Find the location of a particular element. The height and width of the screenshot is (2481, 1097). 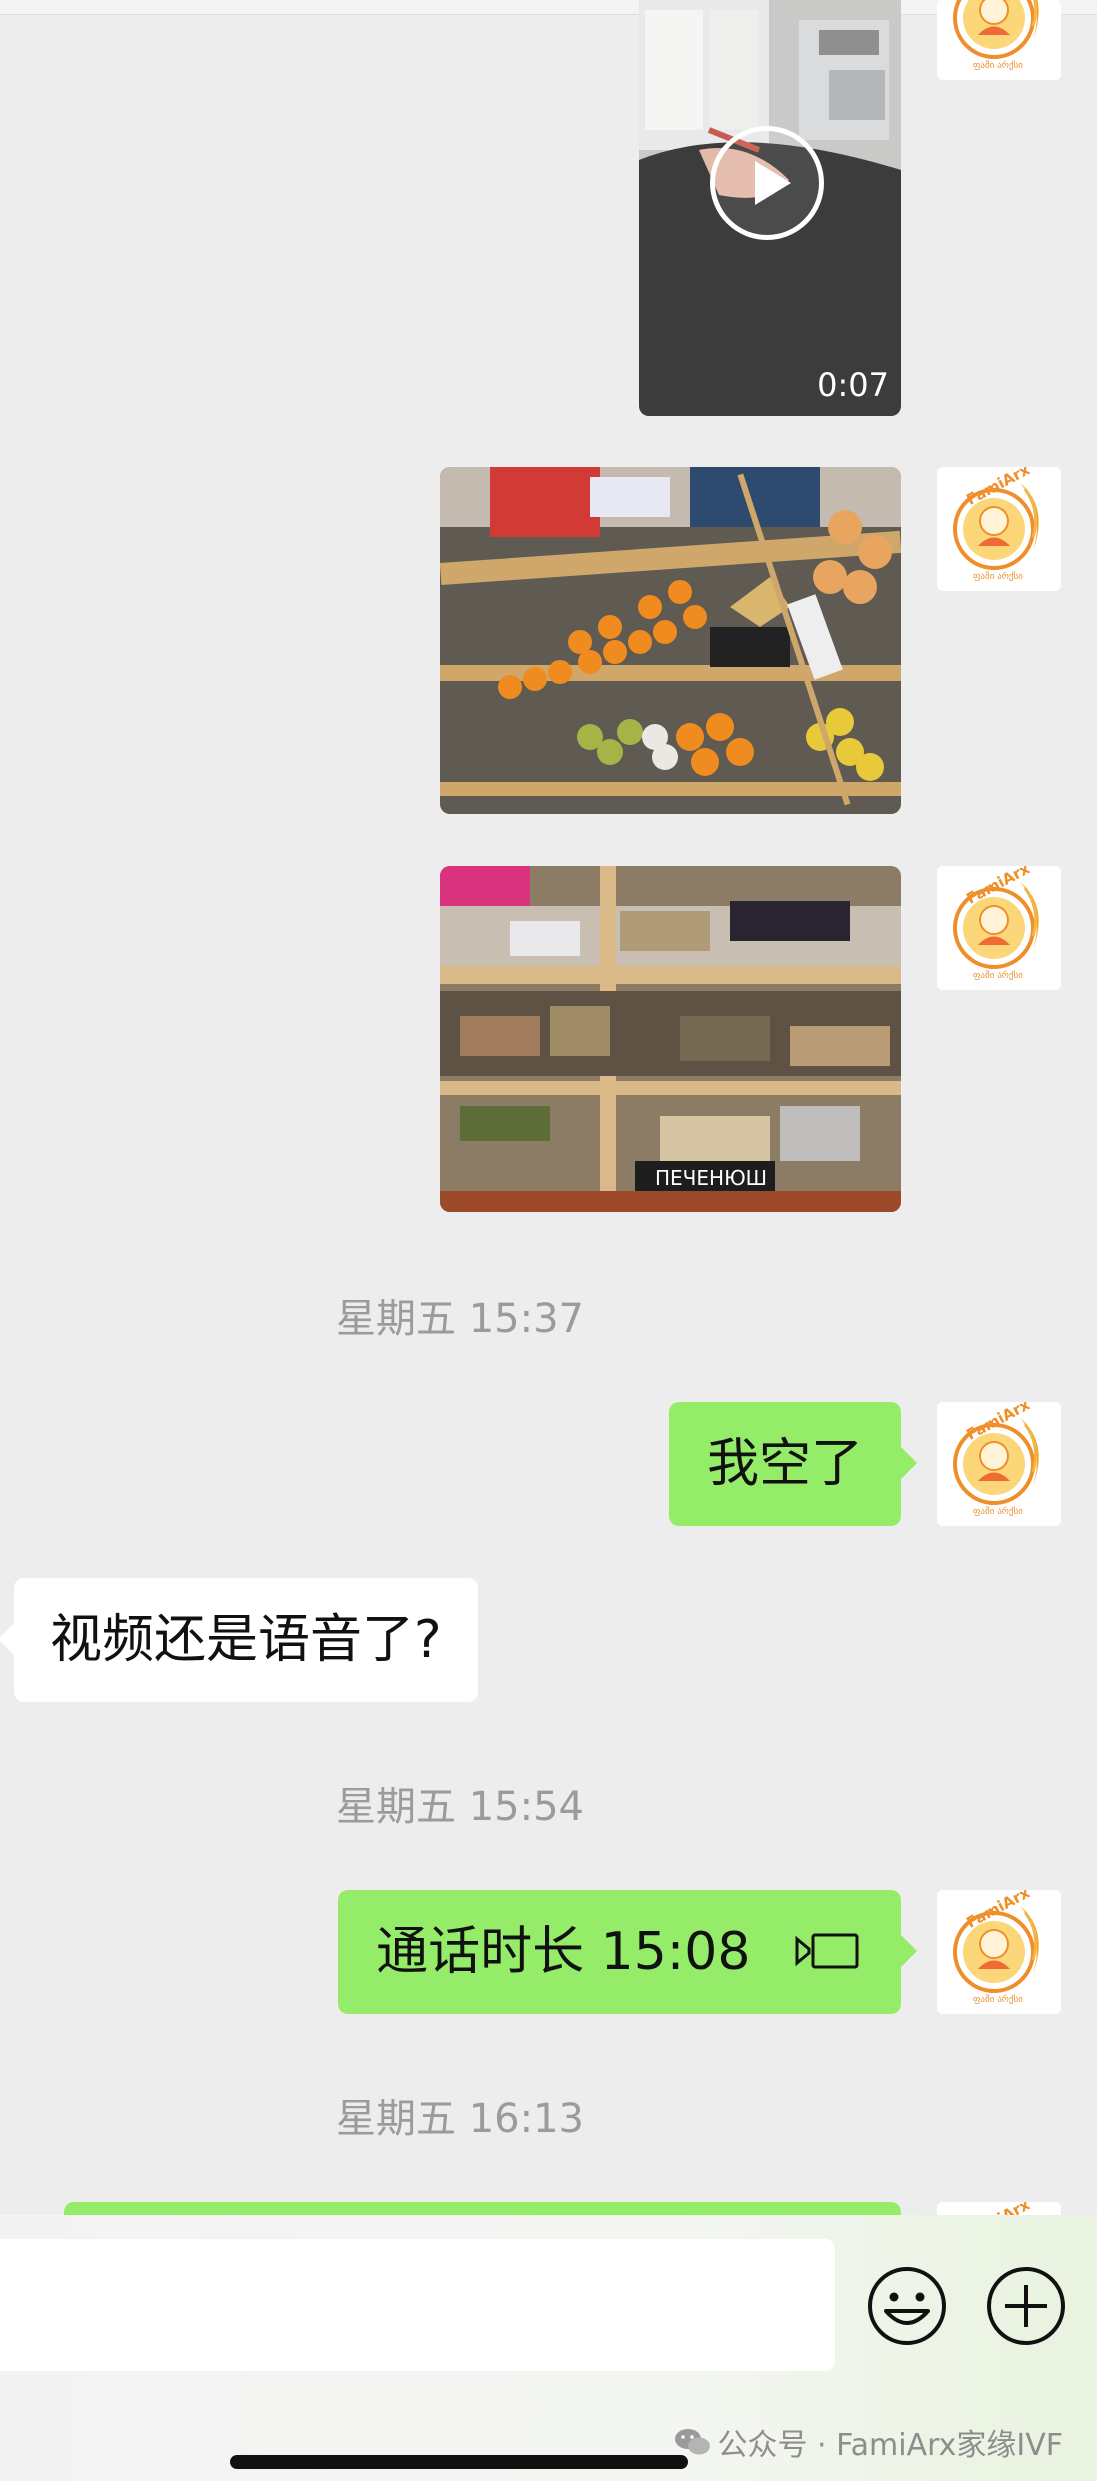

call-record-bubble: 通话时长 15:08 is located at coordinates (627, 1952).